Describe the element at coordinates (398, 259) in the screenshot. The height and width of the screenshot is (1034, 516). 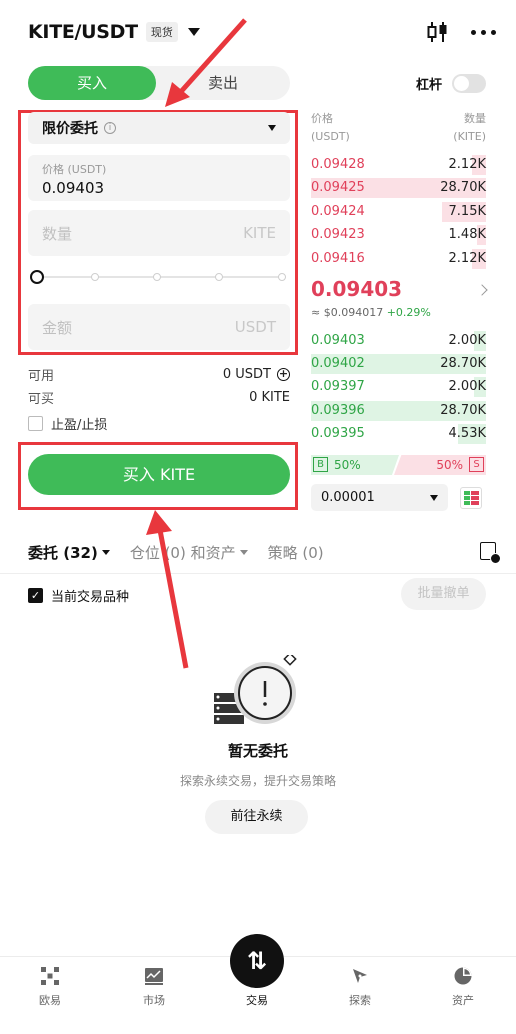
I see `ask-row: 0.09416 2.12K` at that location.